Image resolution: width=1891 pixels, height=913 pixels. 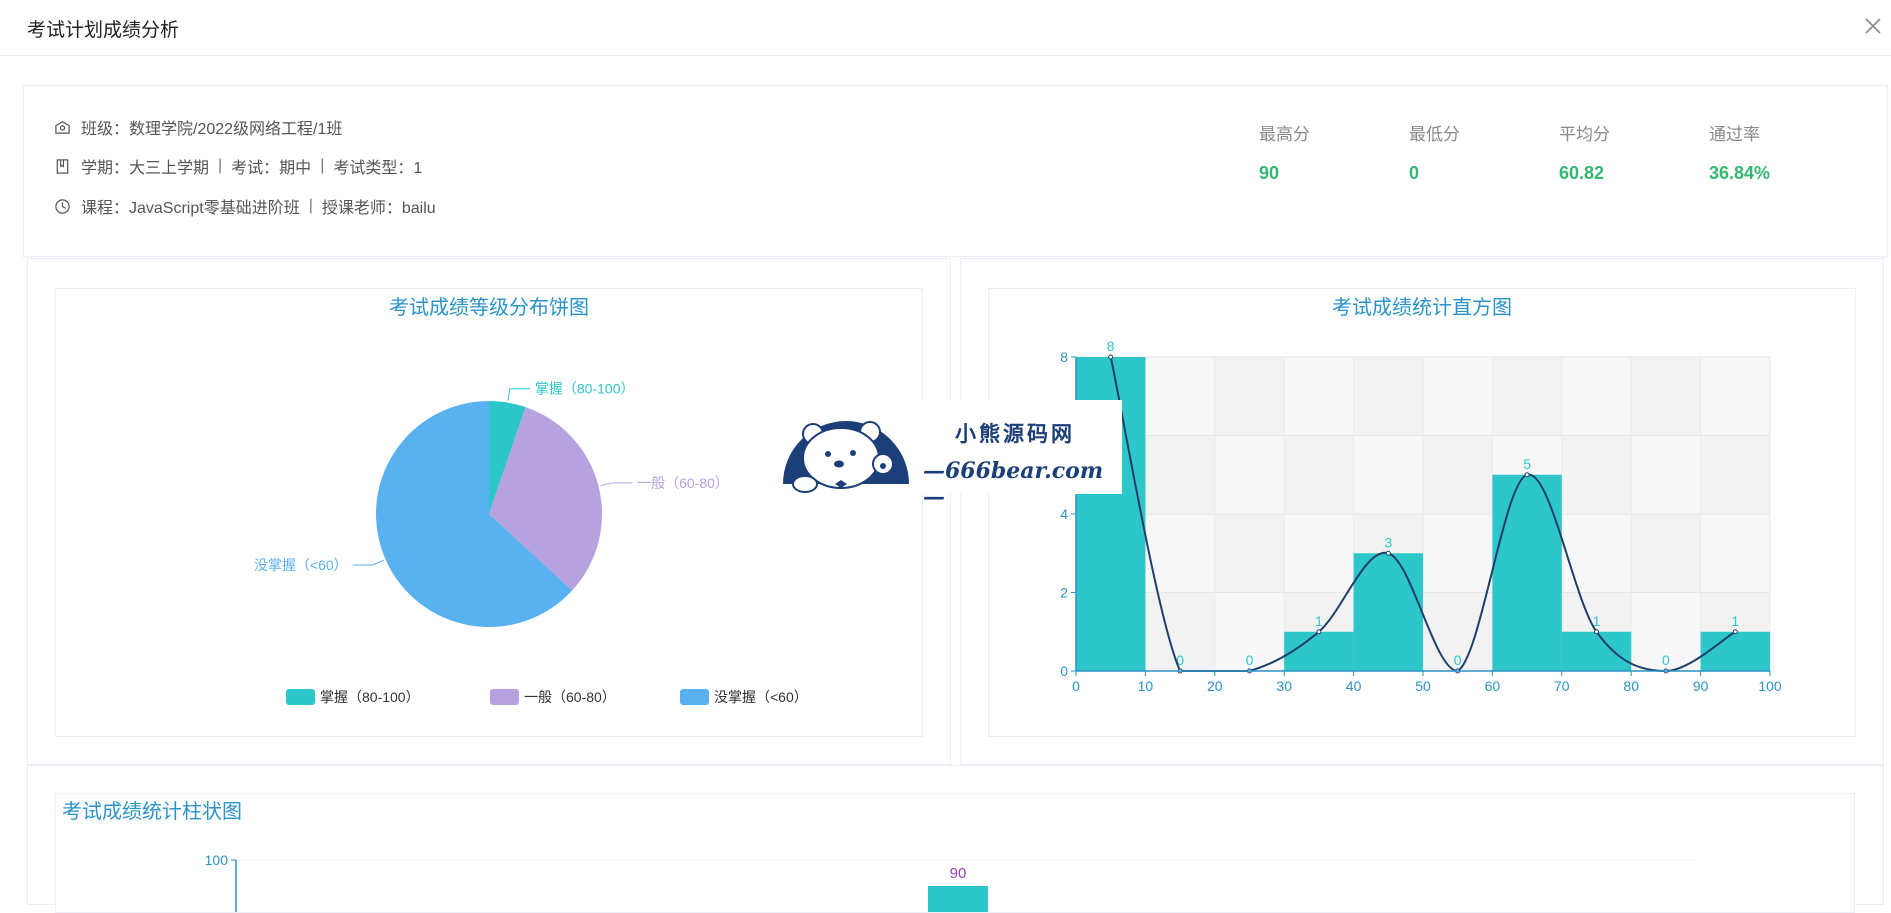 What do you see at coordinates (1414, 173) in the screenshot?
I see `stat-value: 0` at bounding box center [1414, 173].